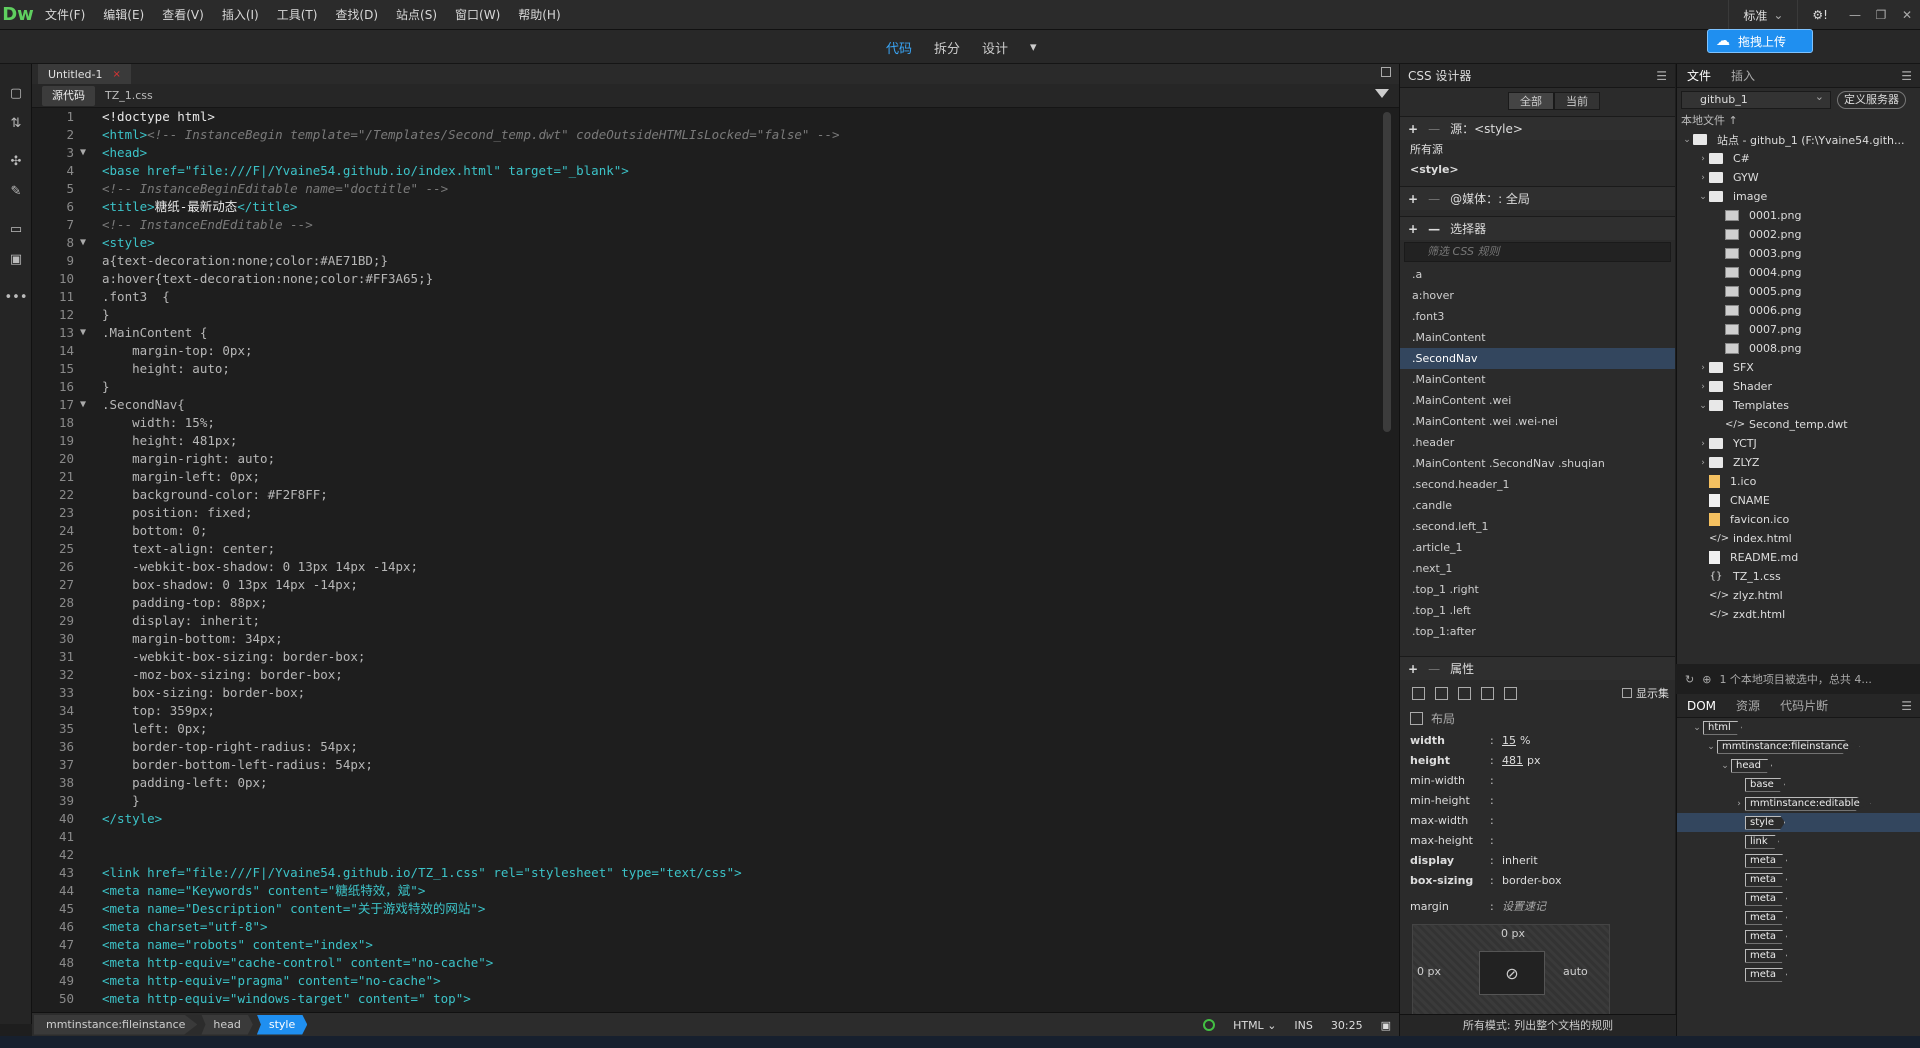 The image size is (1920, 1048). What do you see at coordinates (947, 47) in the screenshot?
I see `split-view-button: 拆分` at bounding box center [947, 47].